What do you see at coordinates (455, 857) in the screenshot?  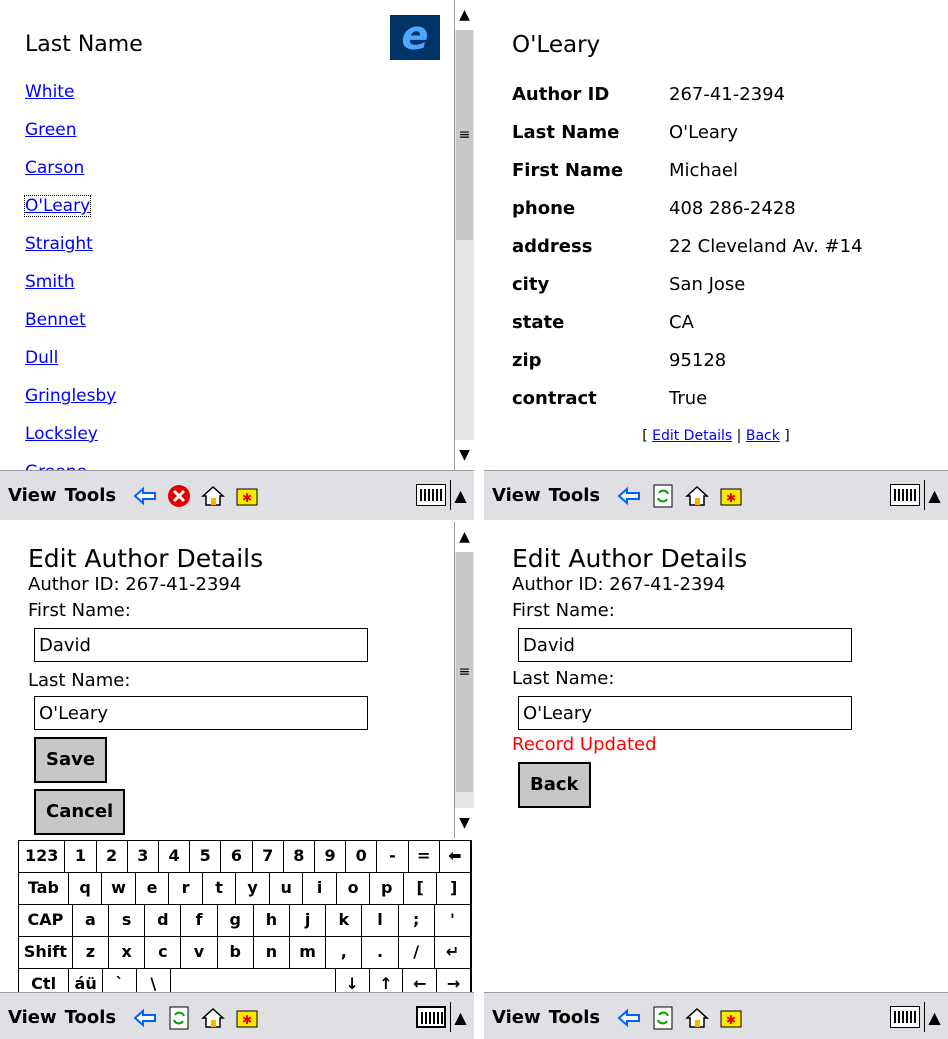 I see `keyboard-key: ⬅` at bounding box center [455, 857].